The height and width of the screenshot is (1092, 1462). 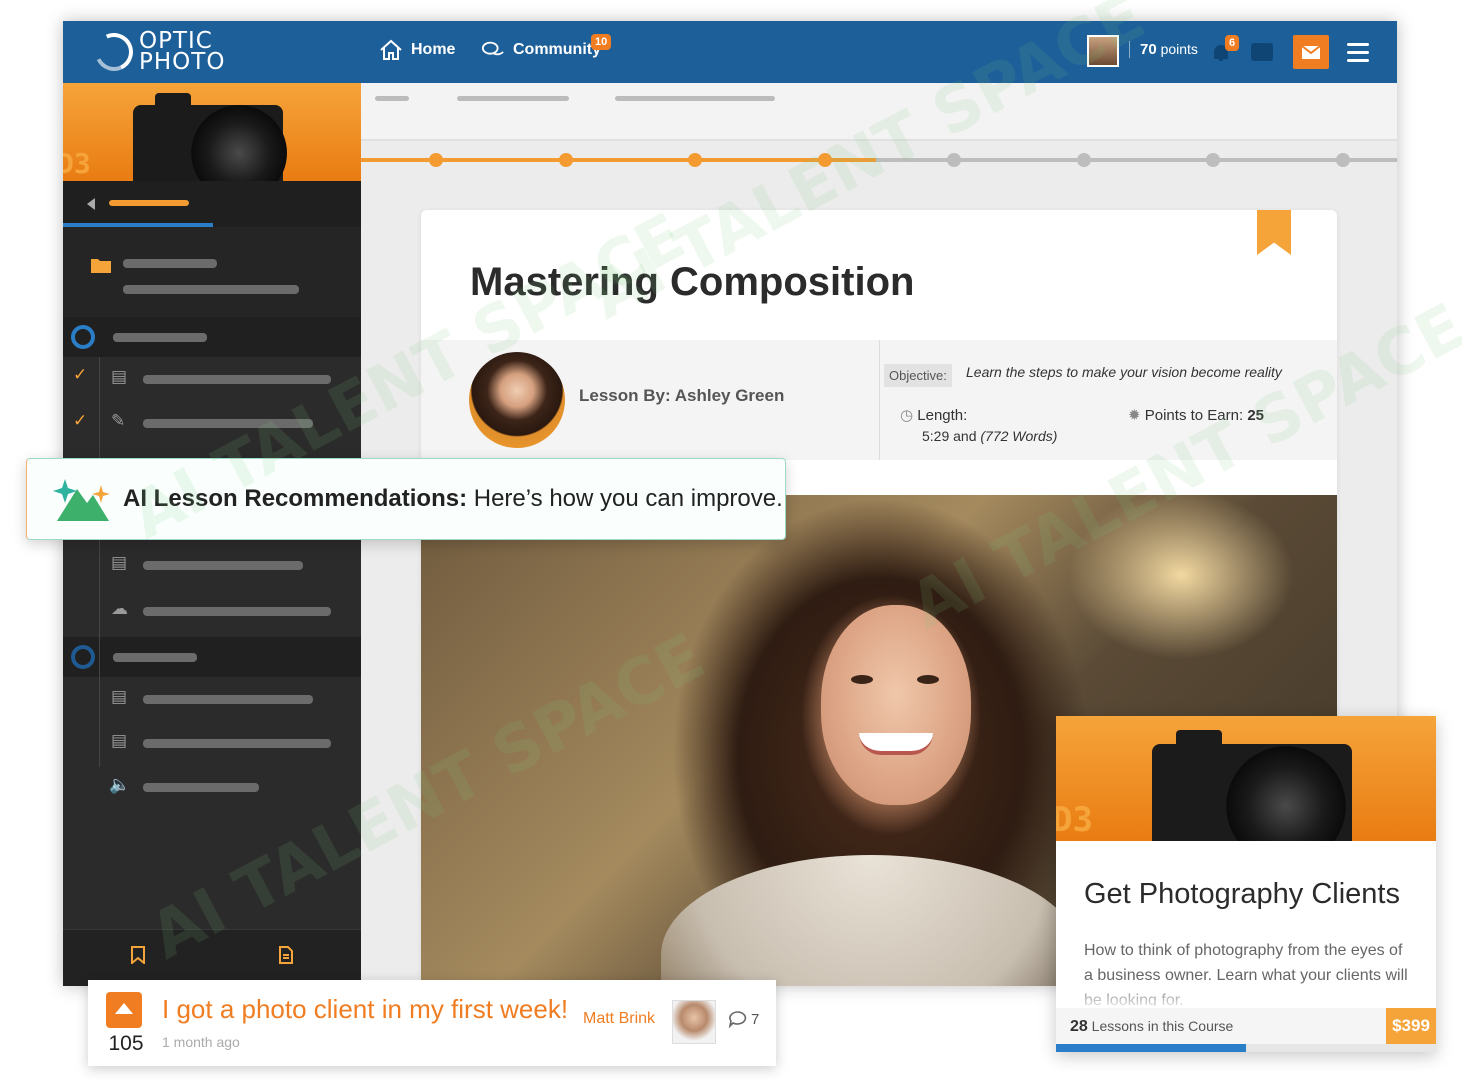 I want to click on logo-mark-icon, so click(x=114, y=52).